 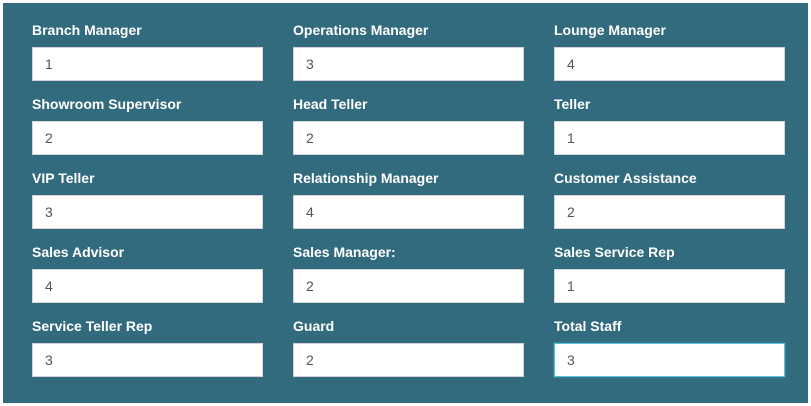 I want to click on lounge-manager-input, so click(x=669, y=64).